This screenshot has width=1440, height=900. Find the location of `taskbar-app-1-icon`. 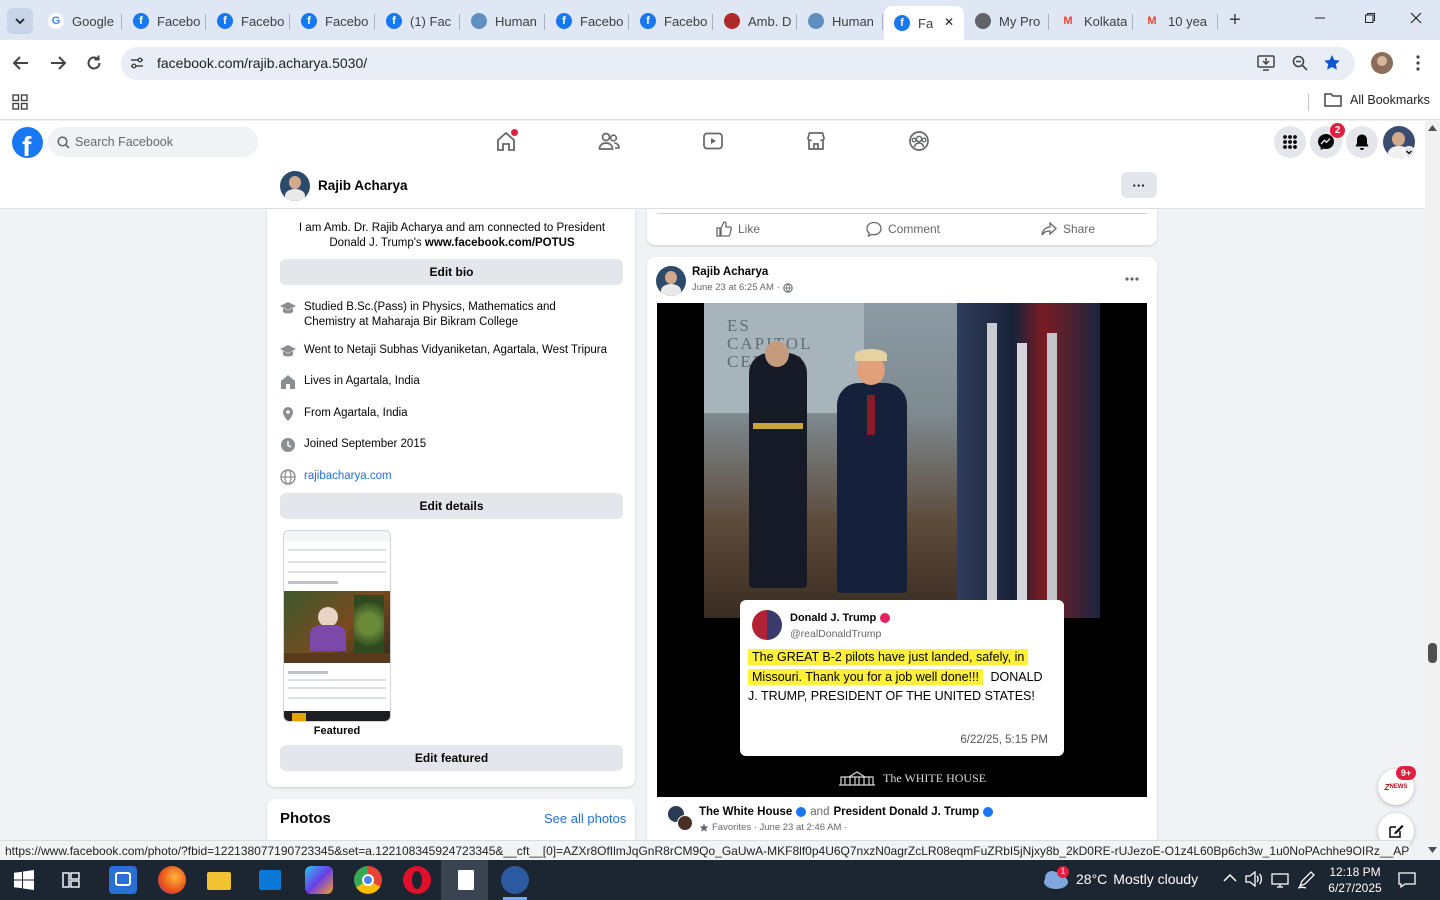

taskbar-app-1-icon is located at coordinates (123, 880).